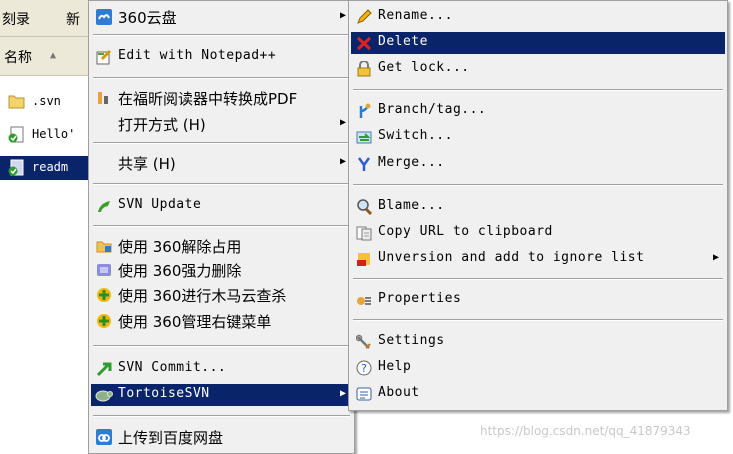 The width and height of the screenshot is (733, 454). What do you see at coordinates (221, 206) in the screenshot?
I see `menu-item-svn-update: SVN Update` at bounding box center [221, 206].